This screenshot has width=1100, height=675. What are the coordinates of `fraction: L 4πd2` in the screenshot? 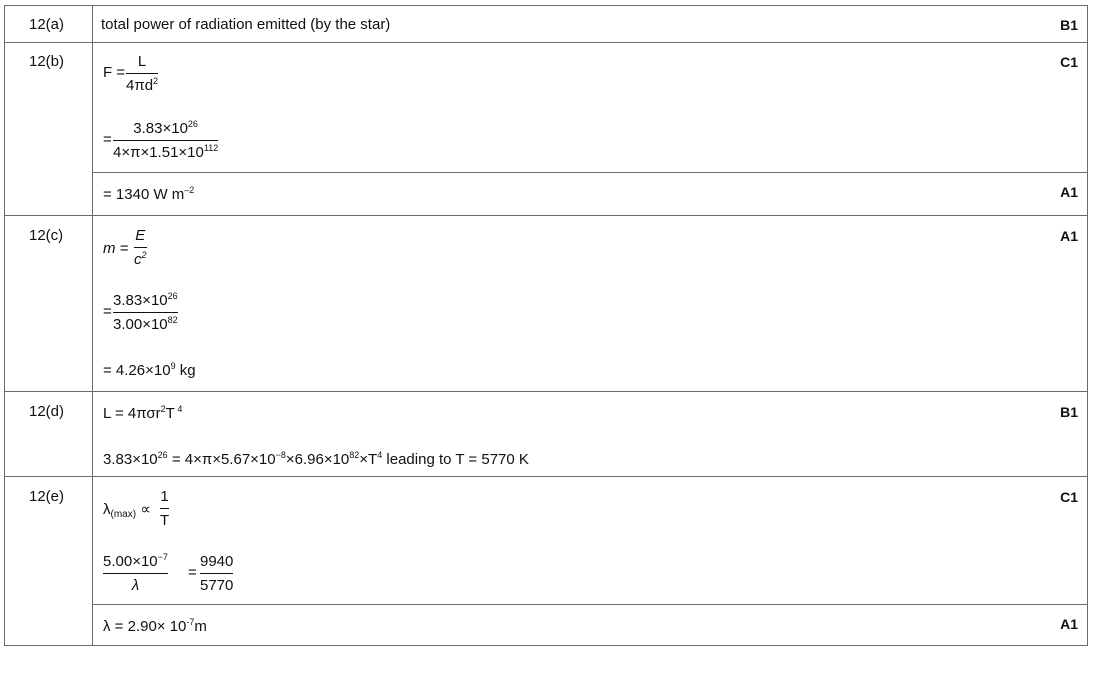 It's located at (142, 74).